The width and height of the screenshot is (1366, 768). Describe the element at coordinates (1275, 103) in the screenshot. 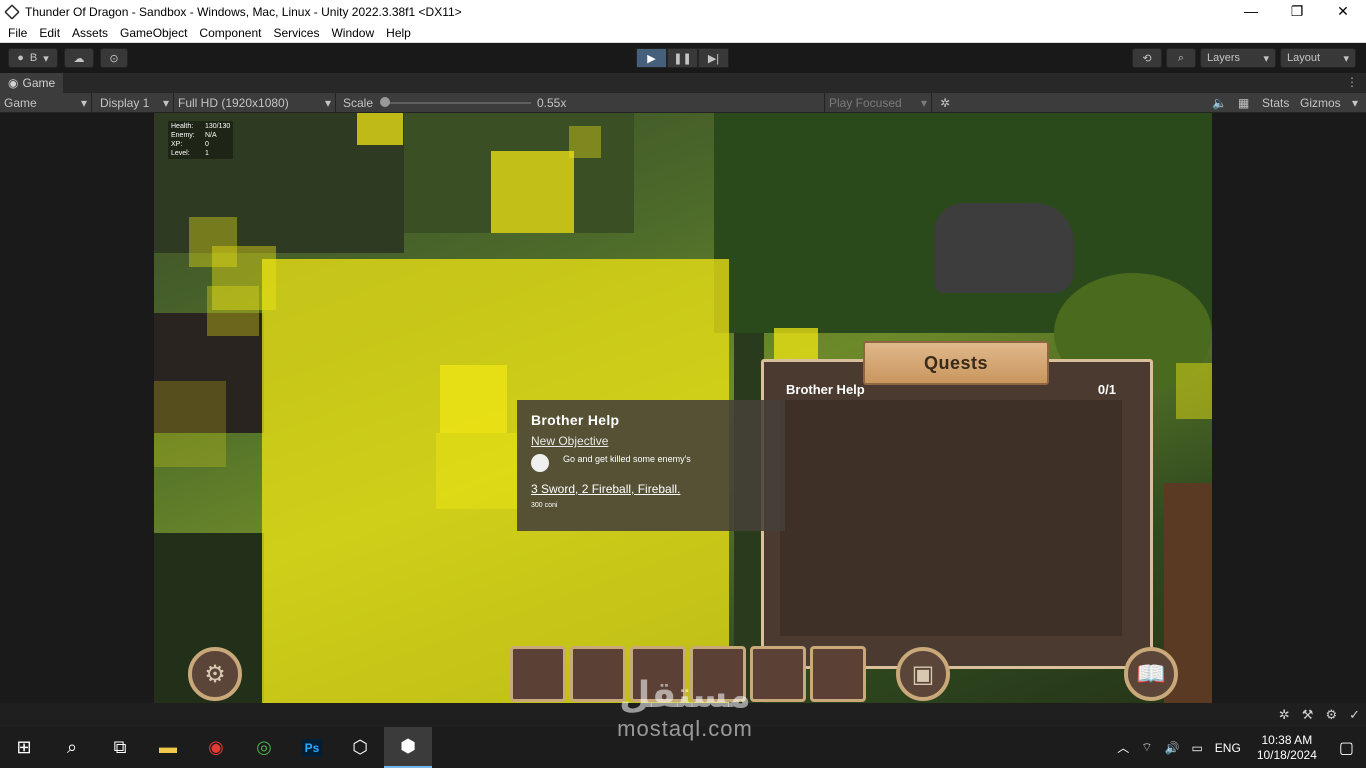

I see `stats-button: Stats` at that location.